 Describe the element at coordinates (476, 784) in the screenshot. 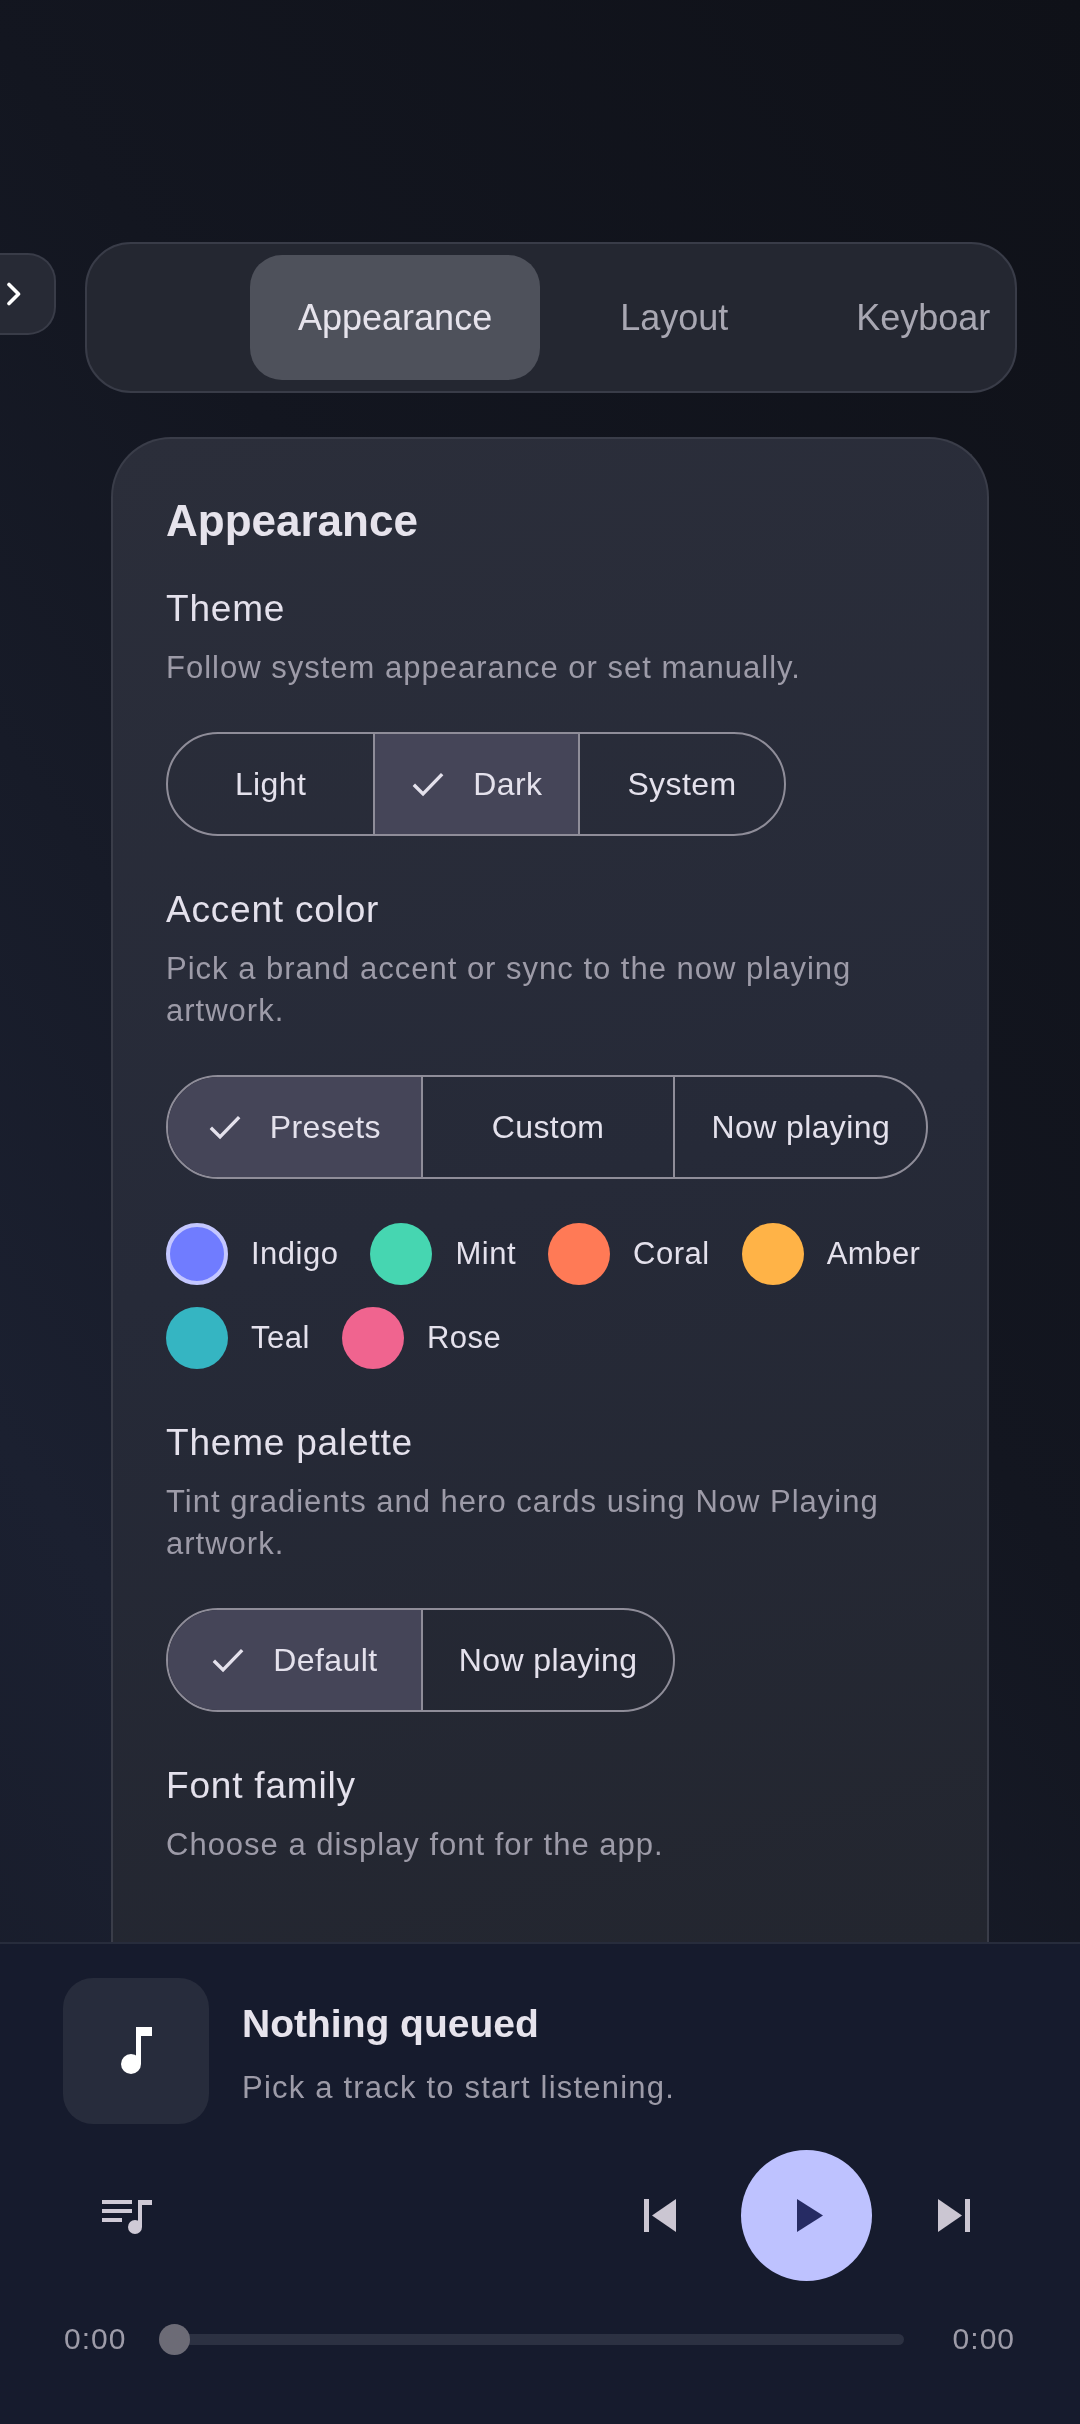

I see `segment-button: Dark` at that location.